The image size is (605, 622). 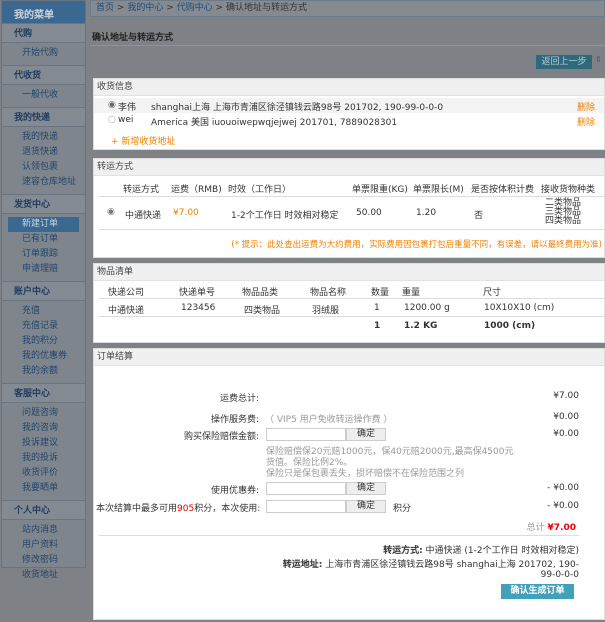 I want to click on sidebar-item: 新建订单, so click(x=43, y=224).